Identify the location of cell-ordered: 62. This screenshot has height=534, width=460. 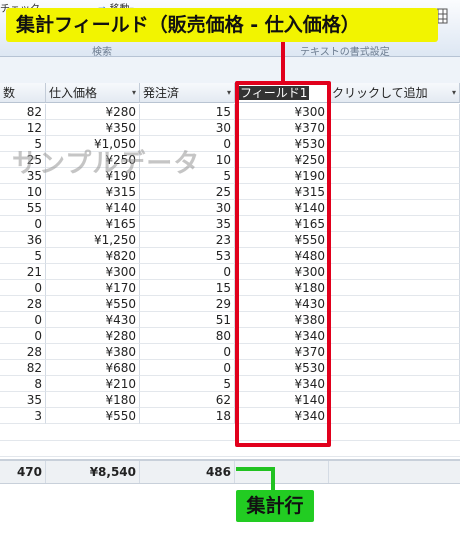
(187, 400).